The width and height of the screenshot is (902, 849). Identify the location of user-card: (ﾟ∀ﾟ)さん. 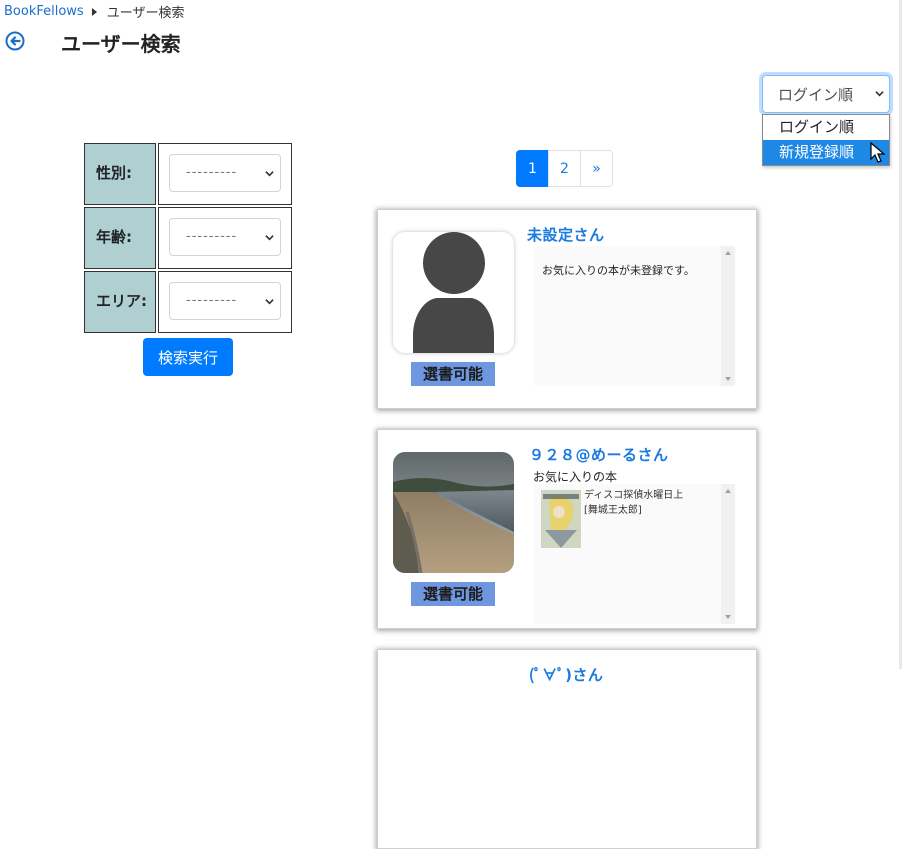
(567, 749).